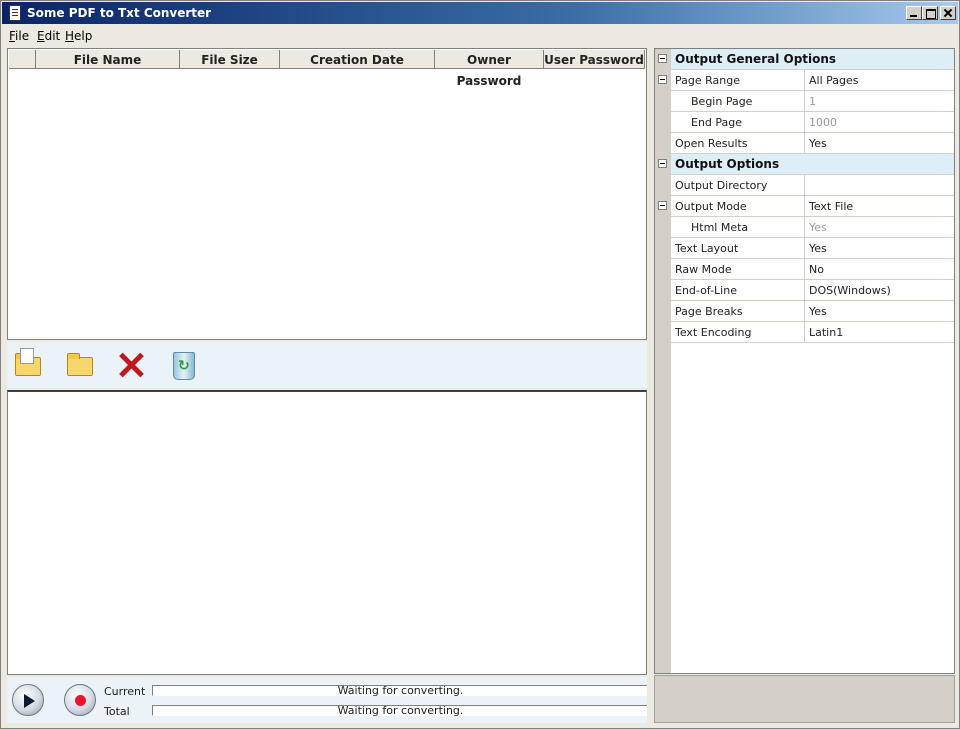 This screenshot has height=729, width=960. I want to click on maximize-button, so click(930, 13).